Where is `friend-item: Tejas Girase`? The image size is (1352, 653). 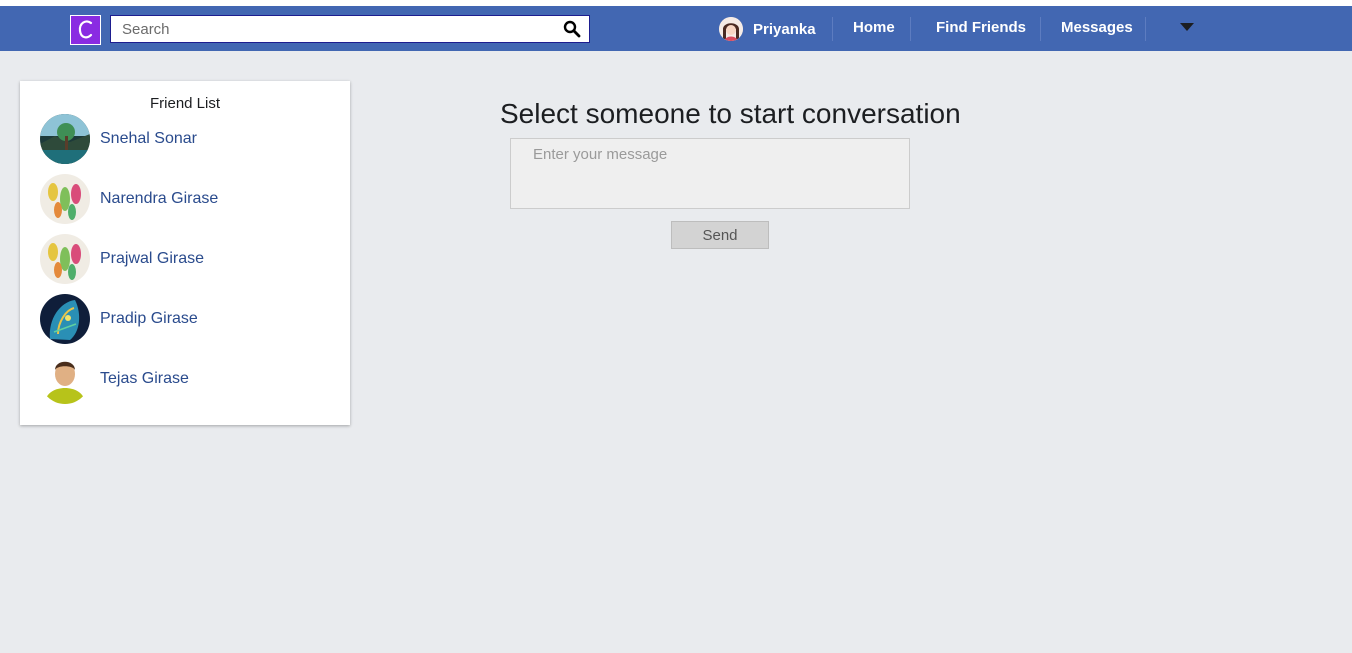
friend-item: Tejas Girase is located at coordinates (185, 379).